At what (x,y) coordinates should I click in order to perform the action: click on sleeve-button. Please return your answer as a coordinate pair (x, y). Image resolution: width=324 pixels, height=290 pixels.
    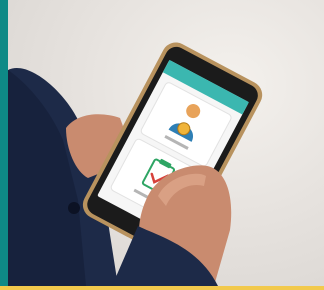
    Looking at the image, I should click on (74, 208).